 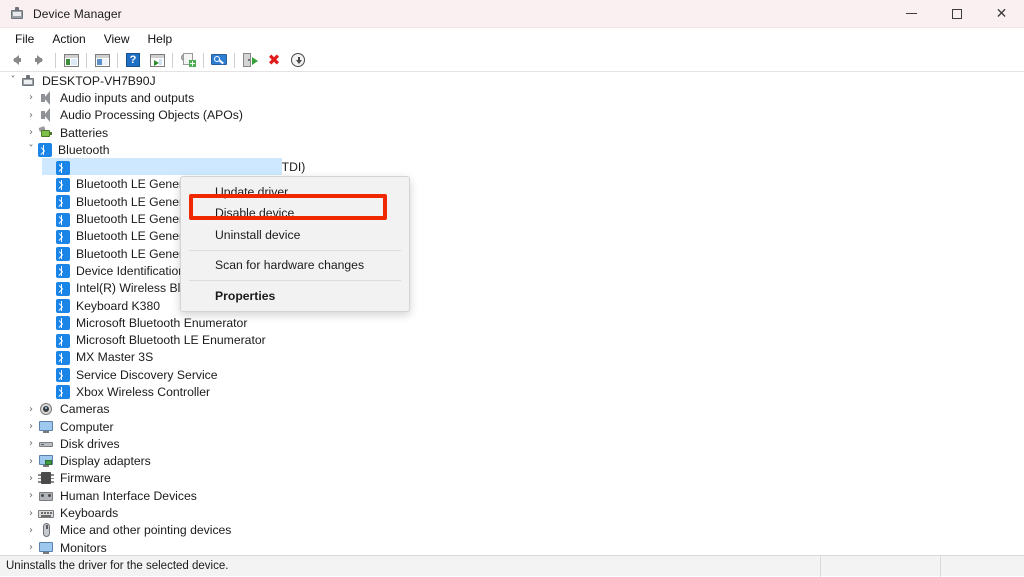 I want to click on tree-item-label: Cameras, so click(x=85, y=409).